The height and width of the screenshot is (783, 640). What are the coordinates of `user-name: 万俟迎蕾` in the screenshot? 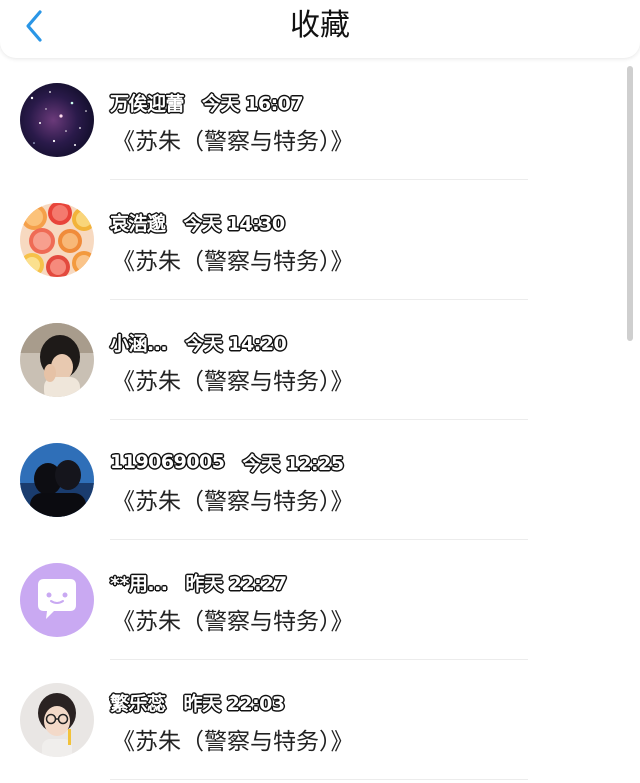 It's located at (147, 103).